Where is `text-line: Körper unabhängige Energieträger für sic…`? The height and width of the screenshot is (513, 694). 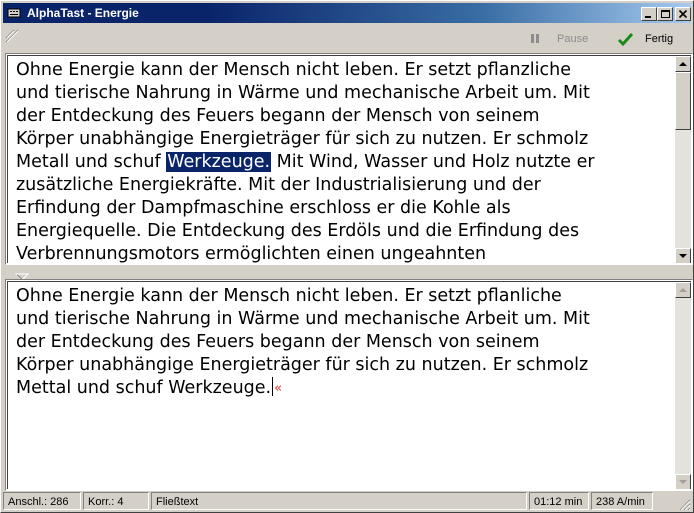
text-line: Körper unabhängige Energieträger für sic… is located at coordinates (302, 139).